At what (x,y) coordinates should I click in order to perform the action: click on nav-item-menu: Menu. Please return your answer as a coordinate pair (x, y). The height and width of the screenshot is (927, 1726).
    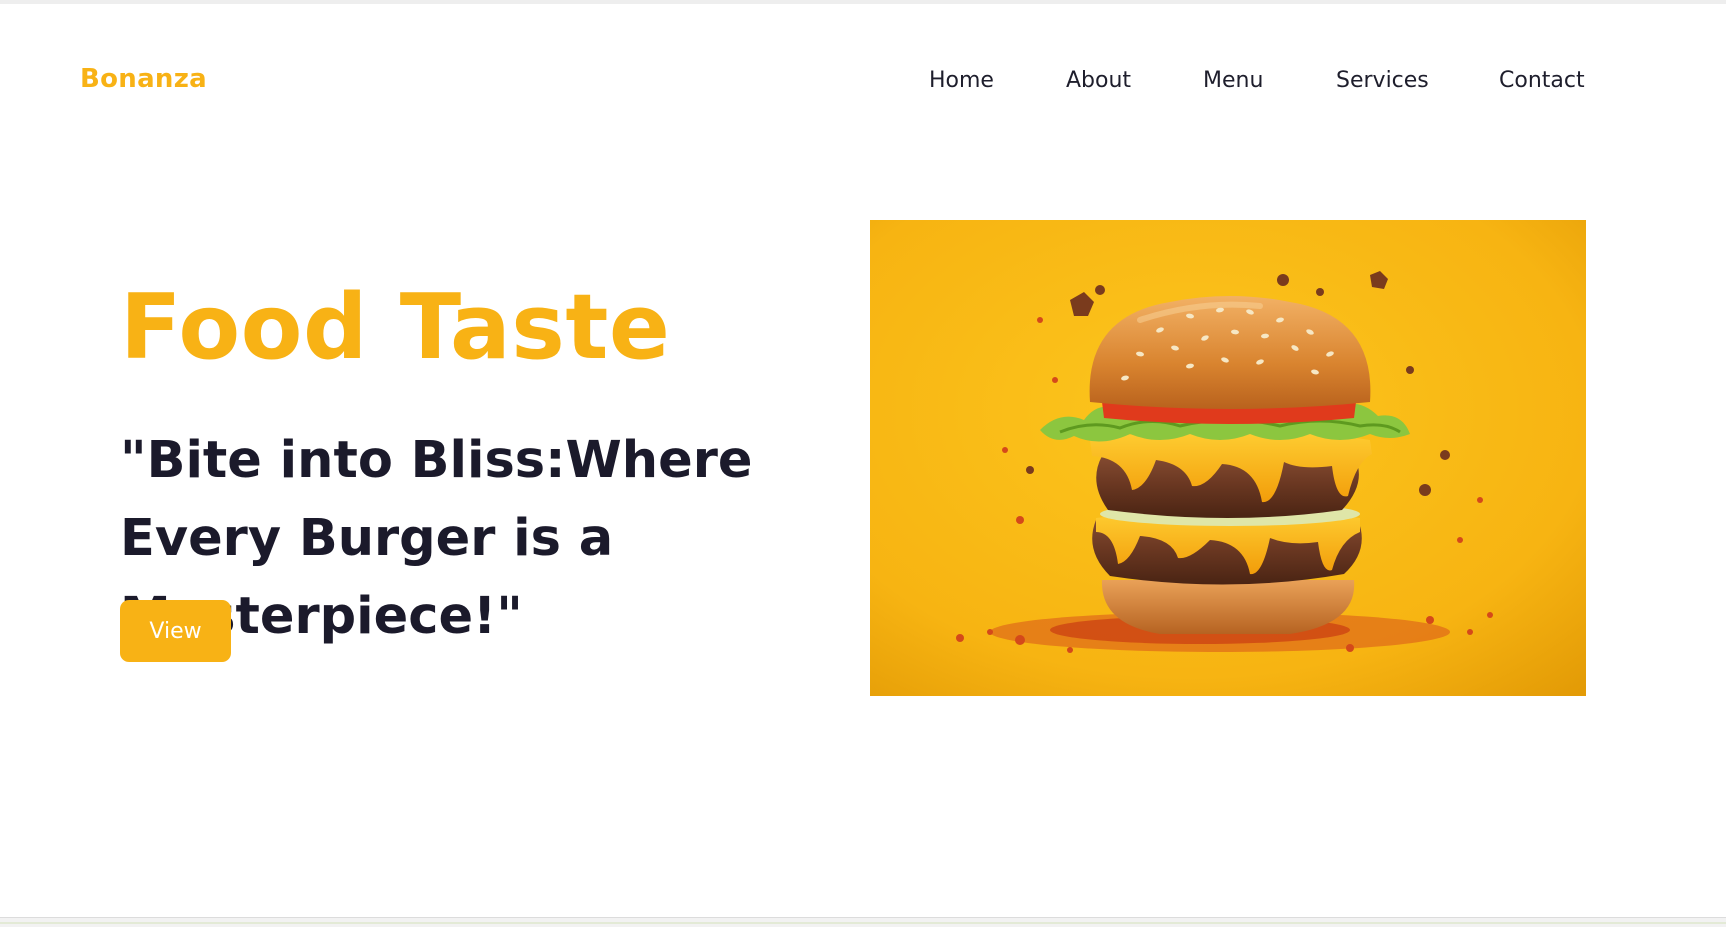
    Looking at the image, I should click on (1233, 80).